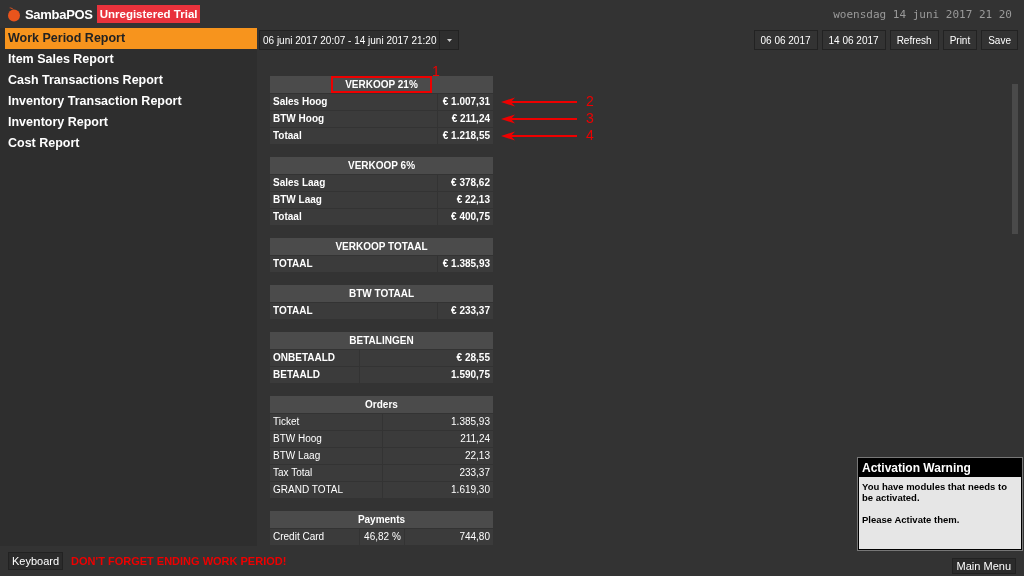 This screenshot has width=1024, height=576. What do you see at coordinates (131, 80) in the screenshot?
I see `sidebar-item: Cash Transactions Report` at bounding box center [131, 80].